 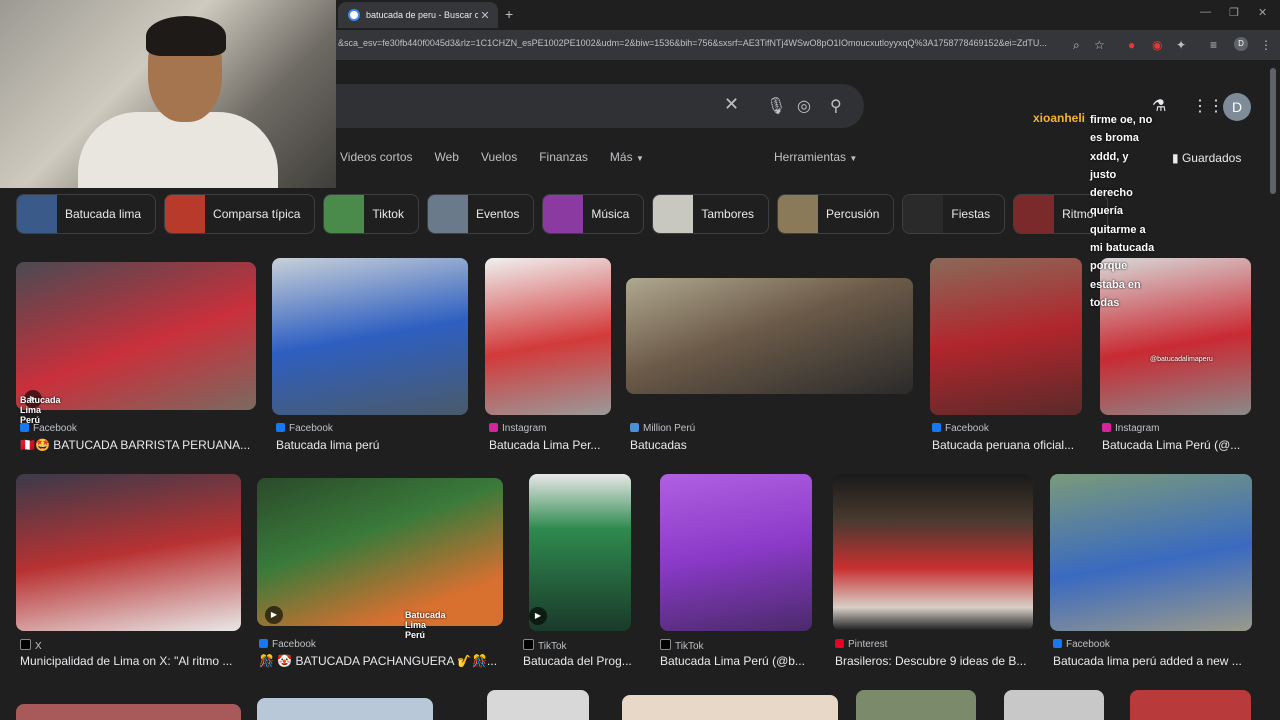 I want to click on saved-button: ▮ Guardados, so click(x=1206, y=158).